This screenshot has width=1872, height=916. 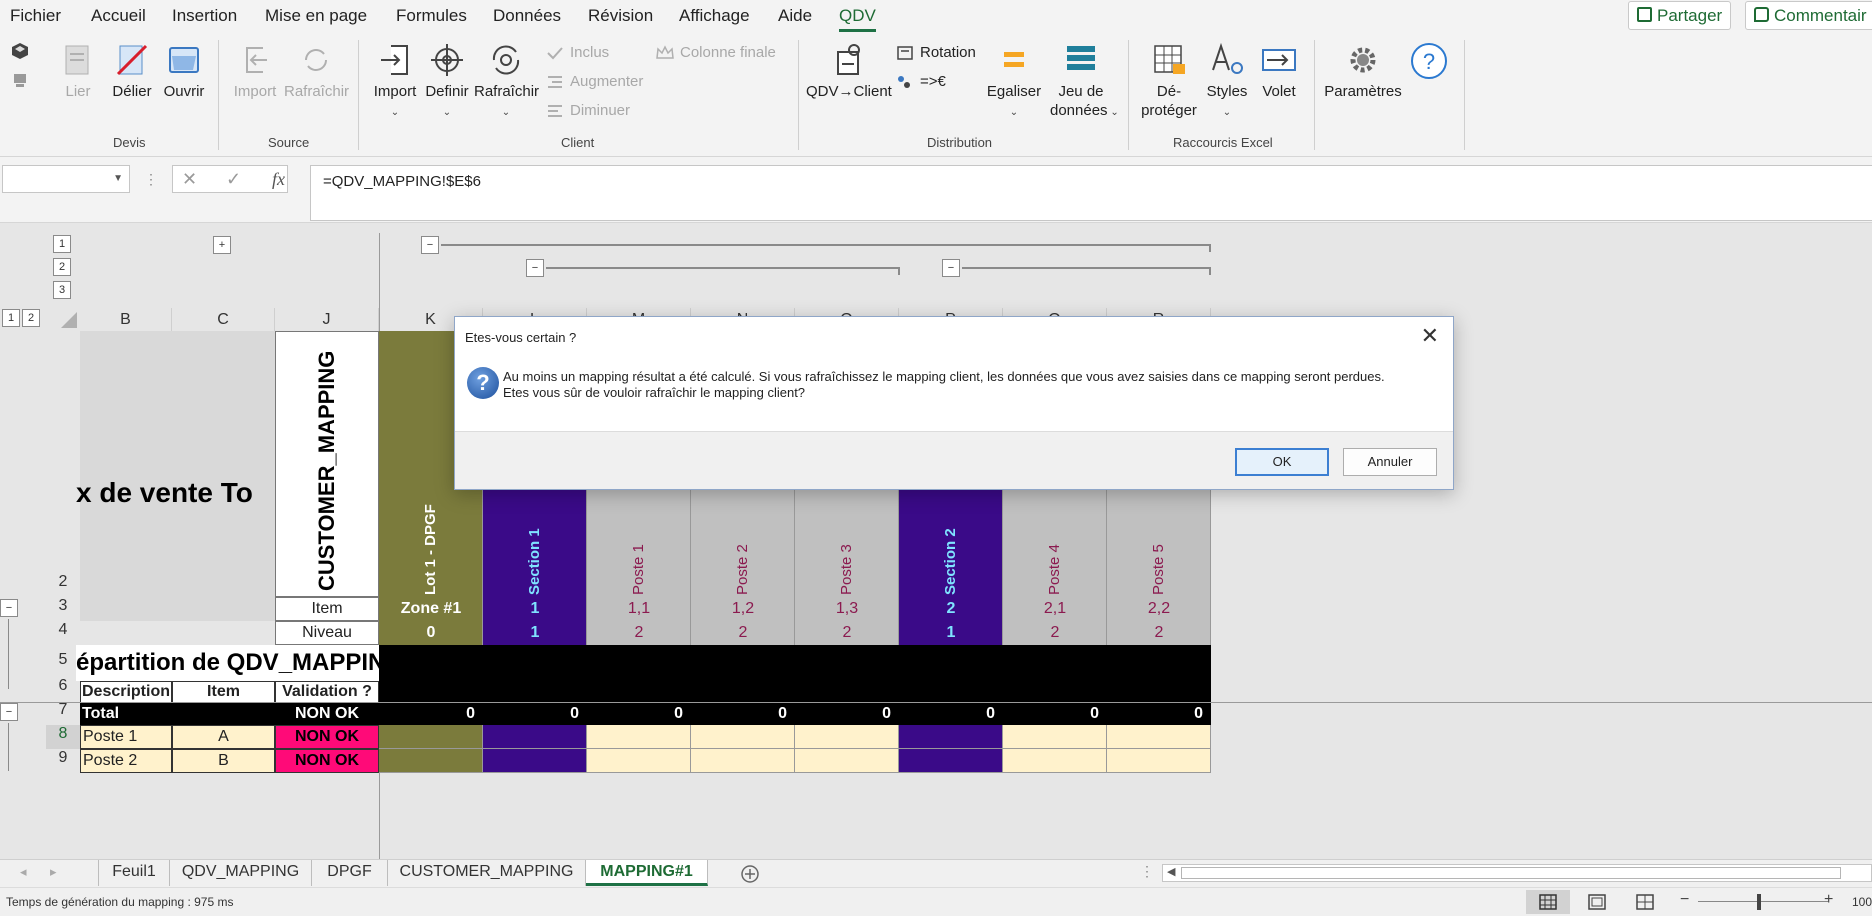 What do you see at coordinates (350, 873) in the screenshot?
I see `tab-dpgf: DPGF` at bounding box center [350, 873].